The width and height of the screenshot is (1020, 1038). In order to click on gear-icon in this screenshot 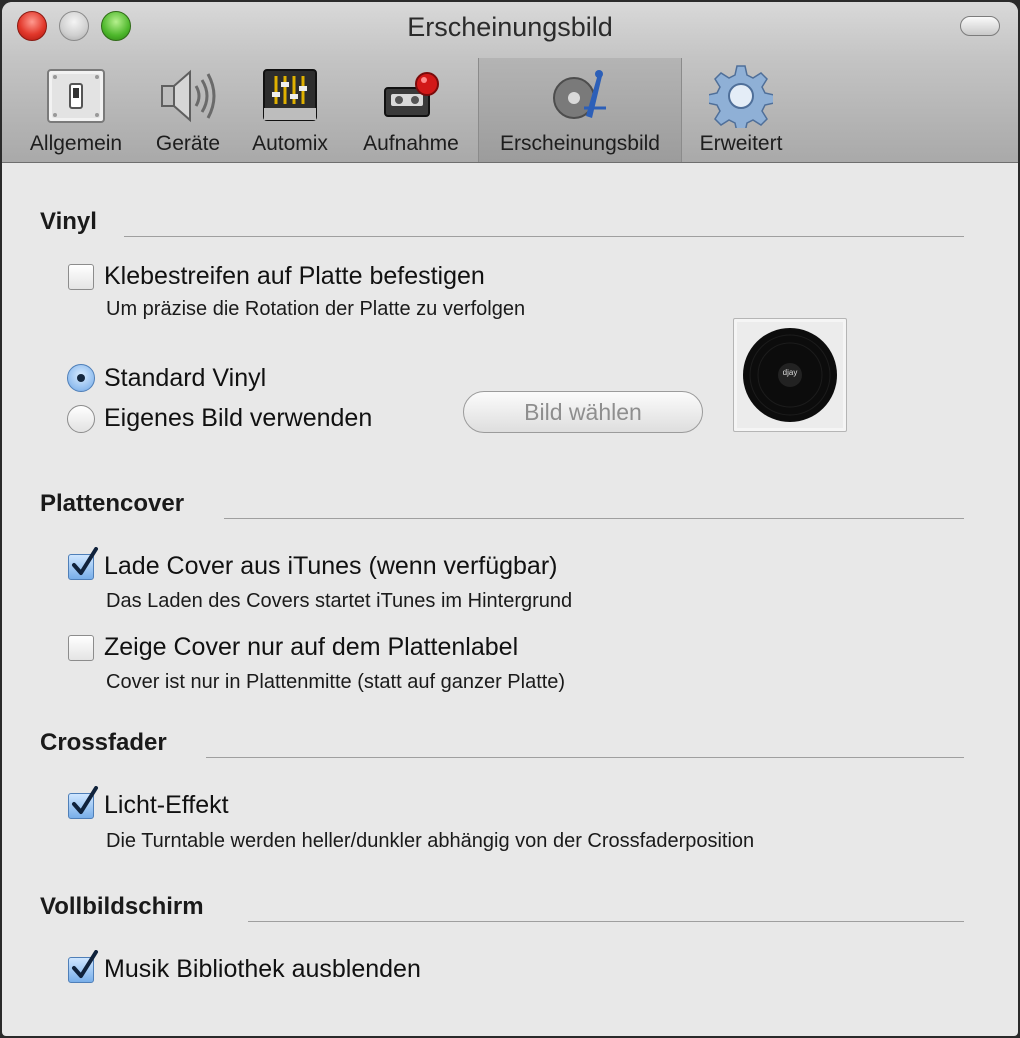, I will do `click(741, 96)`.